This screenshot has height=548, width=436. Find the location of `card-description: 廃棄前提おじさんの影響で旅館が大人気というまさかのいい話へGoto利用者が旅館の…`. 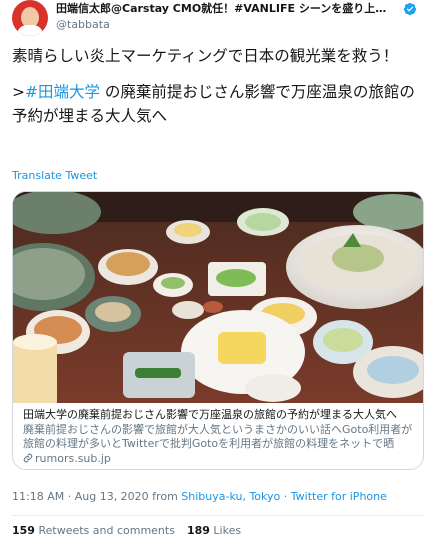

card-description: 廃棄前提おじさんの影響で旅館が大人気というまさかのいい話へGoto利用者が旅館の… is located at coordinates (218, 436).